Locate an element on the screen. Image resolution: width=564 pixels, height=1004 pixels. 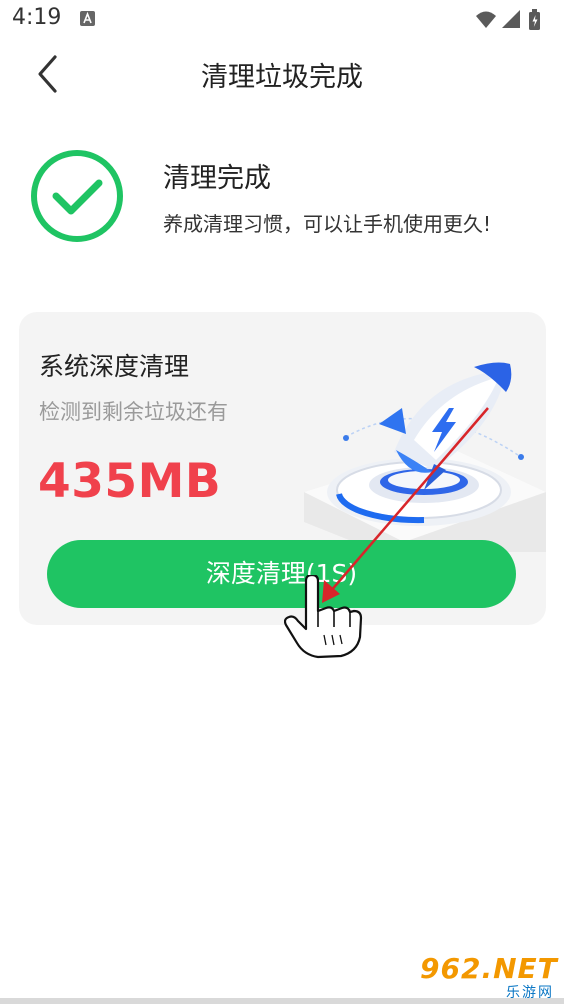
bottom-edge is located at coordinates (282, 1001).